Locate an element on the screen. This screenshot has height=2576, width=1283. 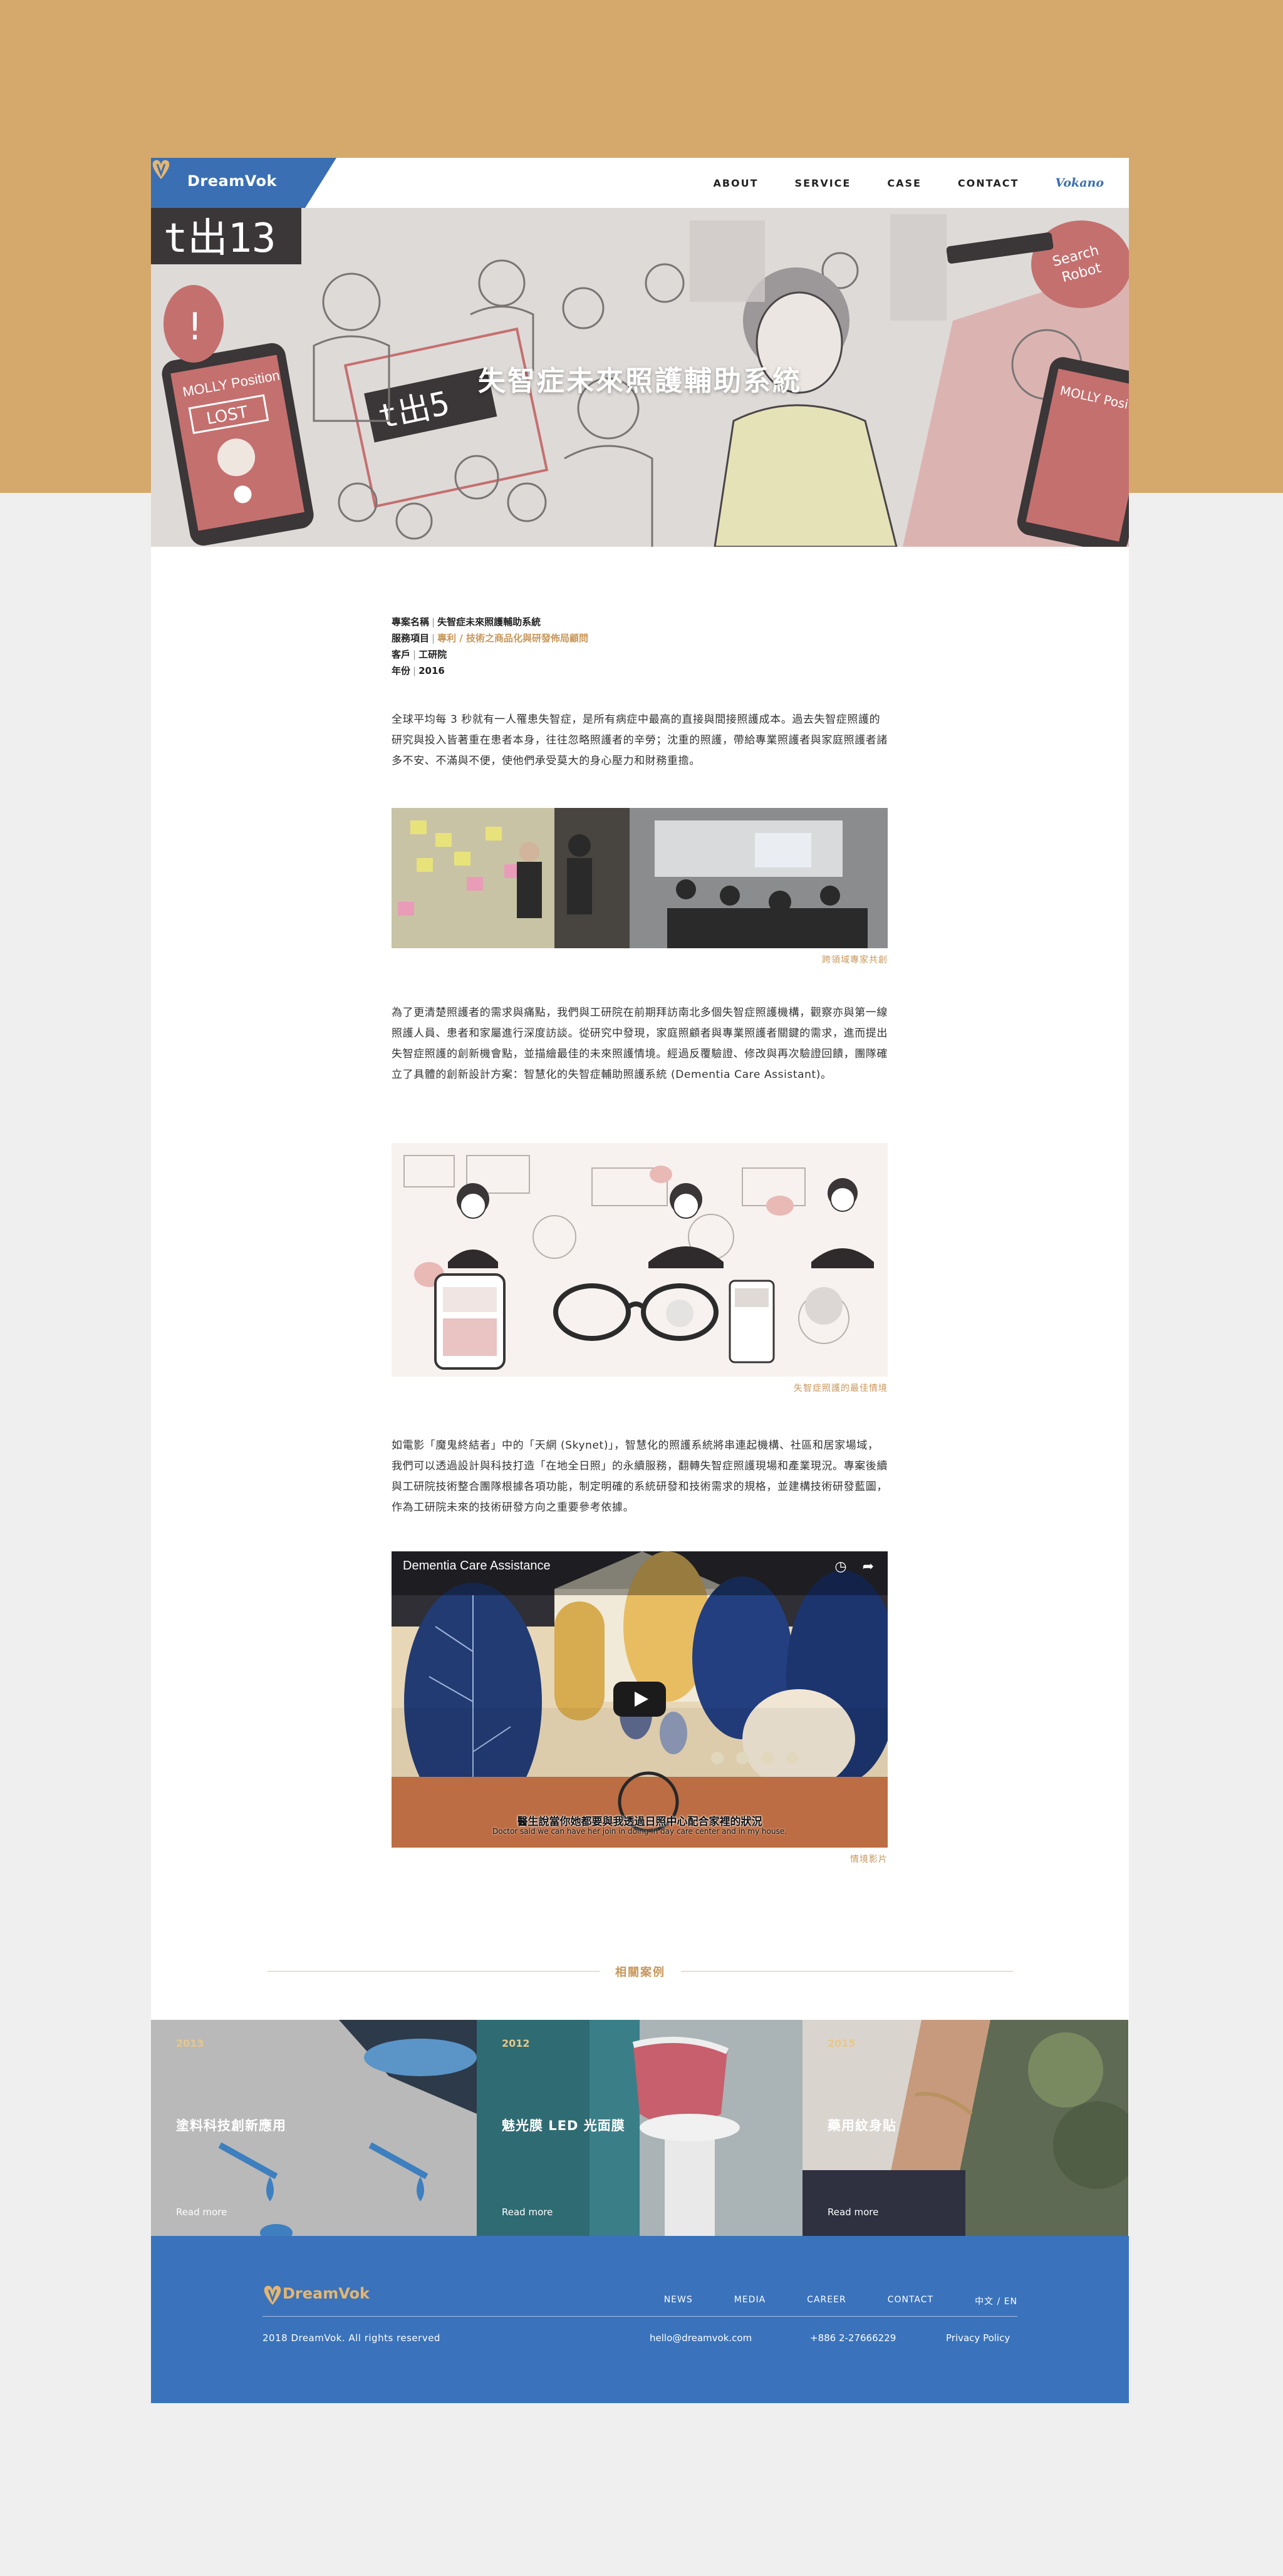
meta-service: 服務項目 | 專利 / 技術之商品化與研發佈局顧問 is located at coordinates (490, 638).